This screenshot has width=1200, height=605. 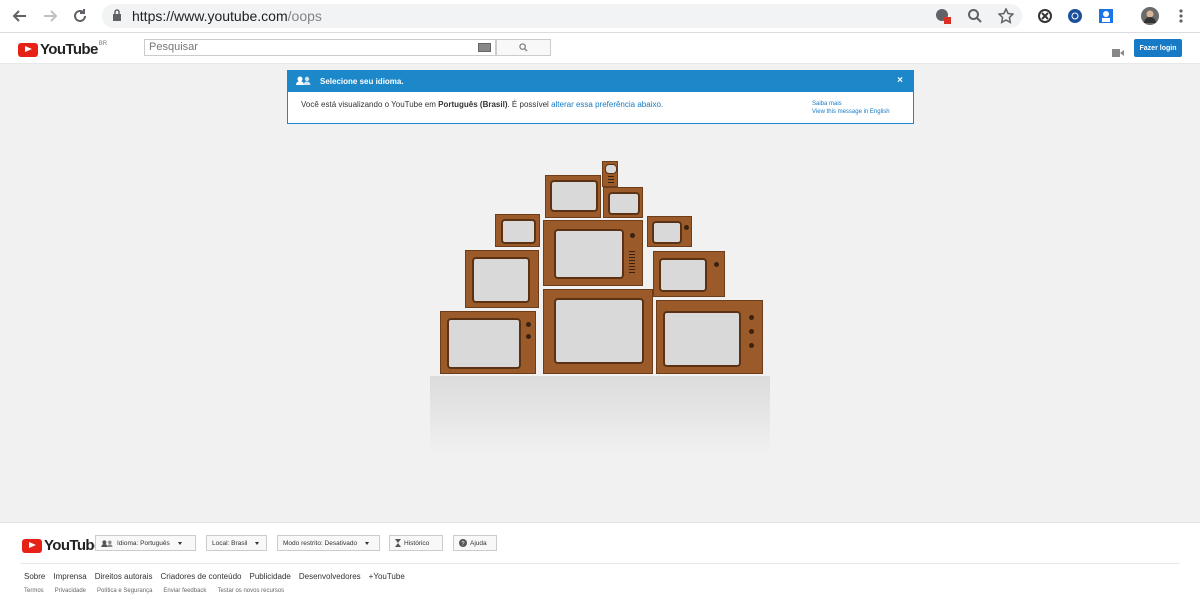 What do you see at coordinates (73, 545) in the screenshot?
I see `footer-logo-text: YouTube` at bounding box center [73, 545].